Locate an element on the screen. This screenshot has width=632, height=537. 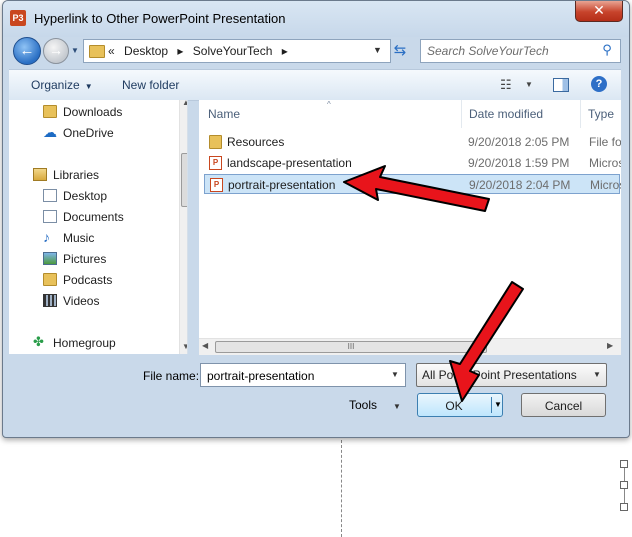
file-type: File fol is located at coordinates (605, 142).